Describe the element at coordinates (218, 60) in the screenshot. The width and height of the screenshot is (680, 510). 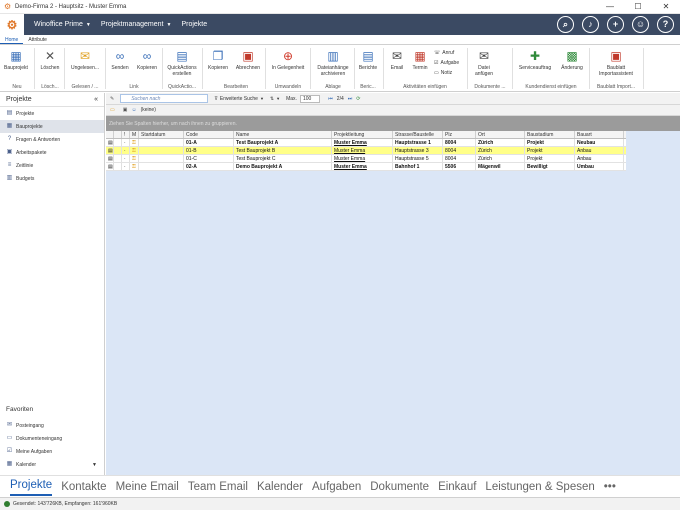
I see `copy-button: ❐ Kopieren` at that location.